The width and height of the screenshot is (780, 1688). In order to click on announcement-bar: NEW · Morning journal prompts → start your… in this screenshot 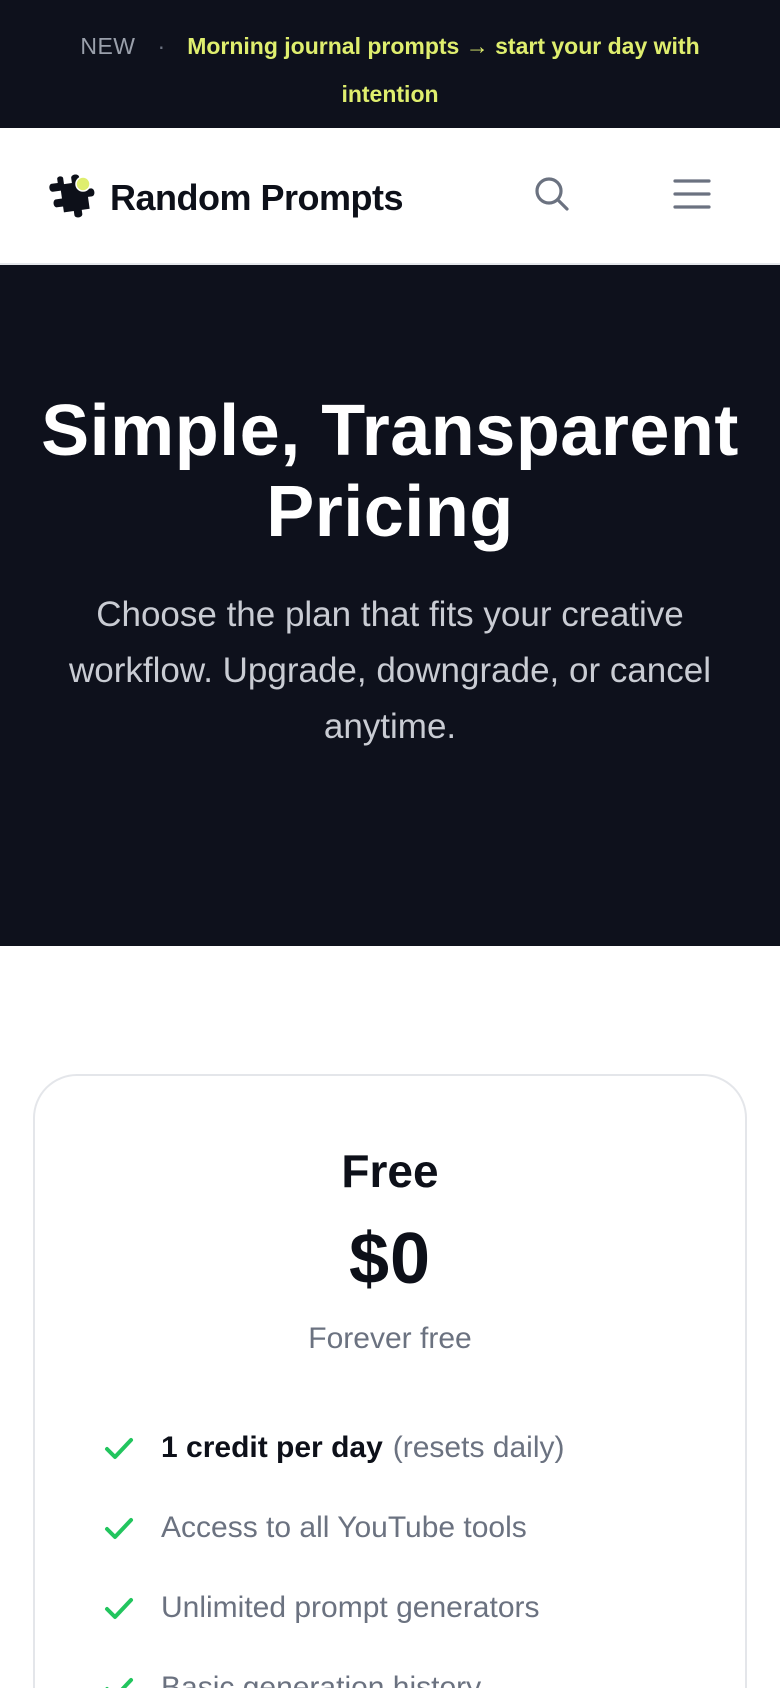, I will do `click(390, 64)`.